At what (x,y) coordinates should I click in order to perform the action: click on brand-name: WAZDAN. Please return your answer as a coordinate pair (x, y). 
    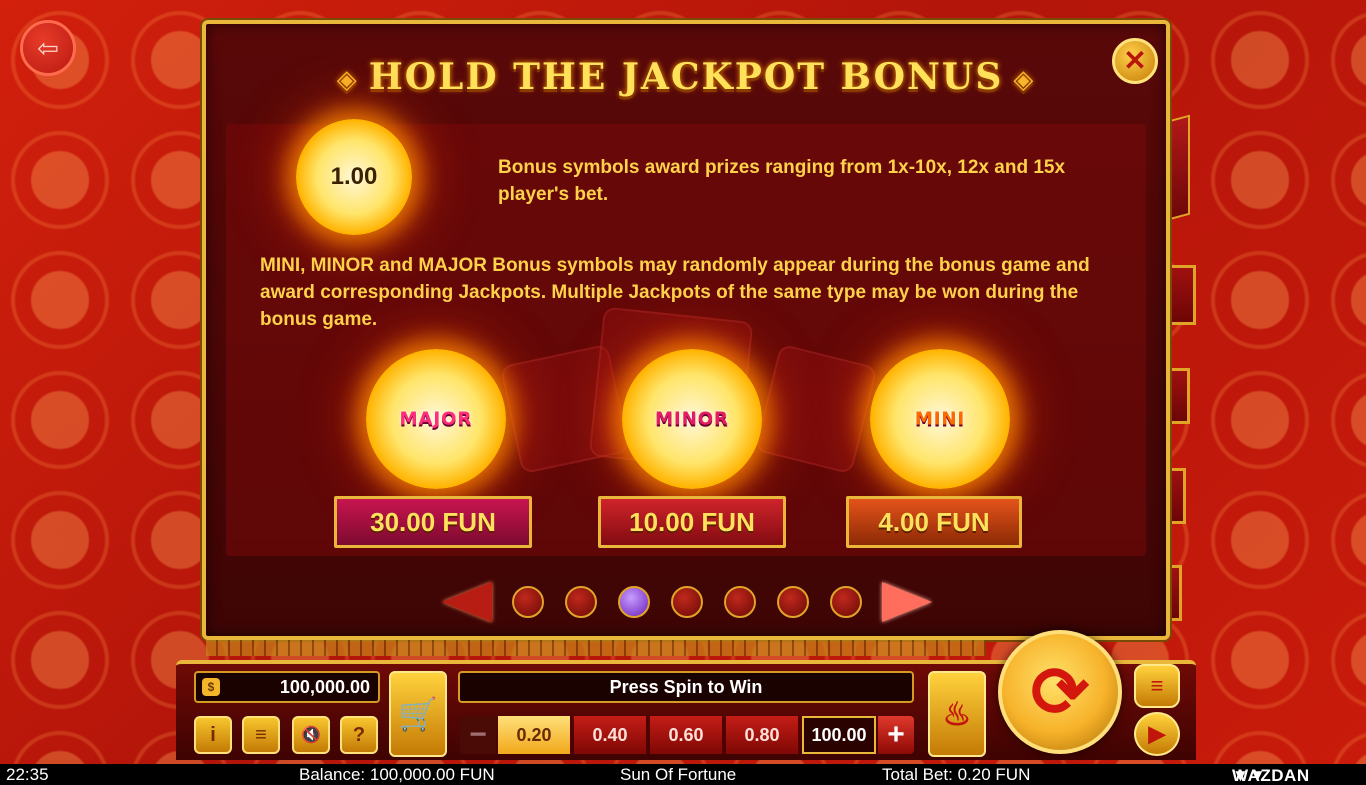
    Looking at the image, I should click on (1271, 775).